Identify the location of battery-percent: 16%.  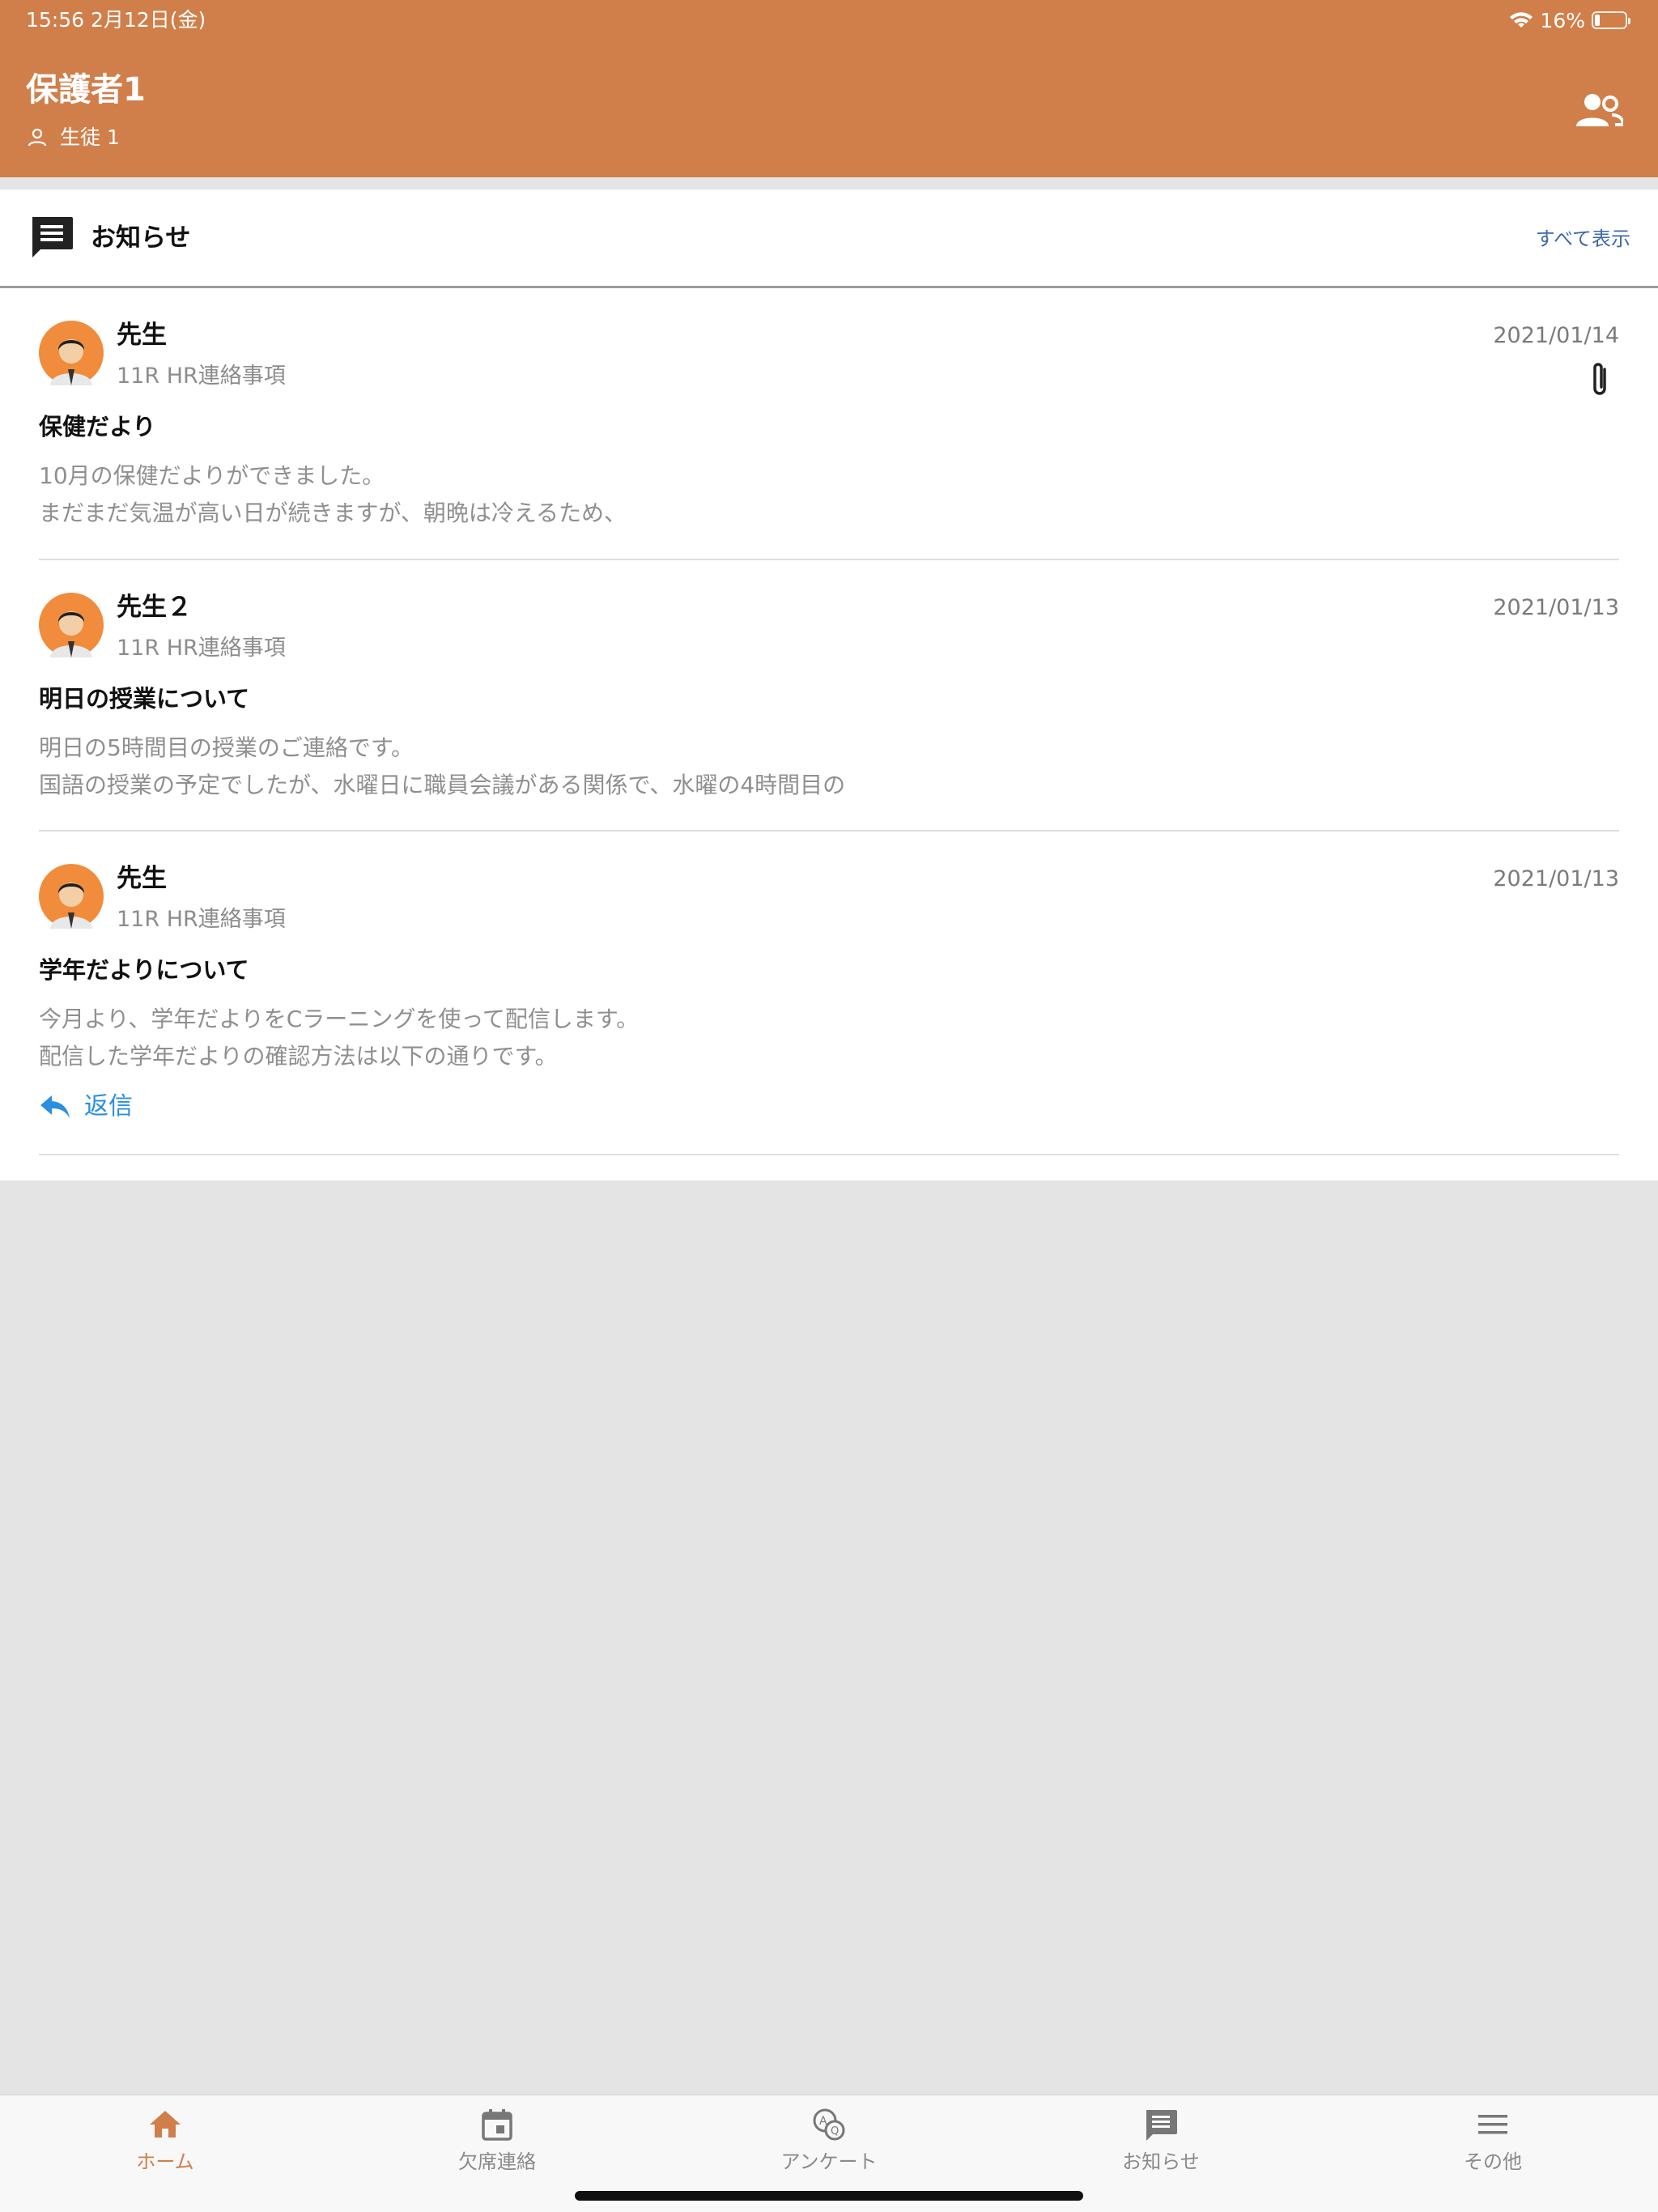
(1562, 20).